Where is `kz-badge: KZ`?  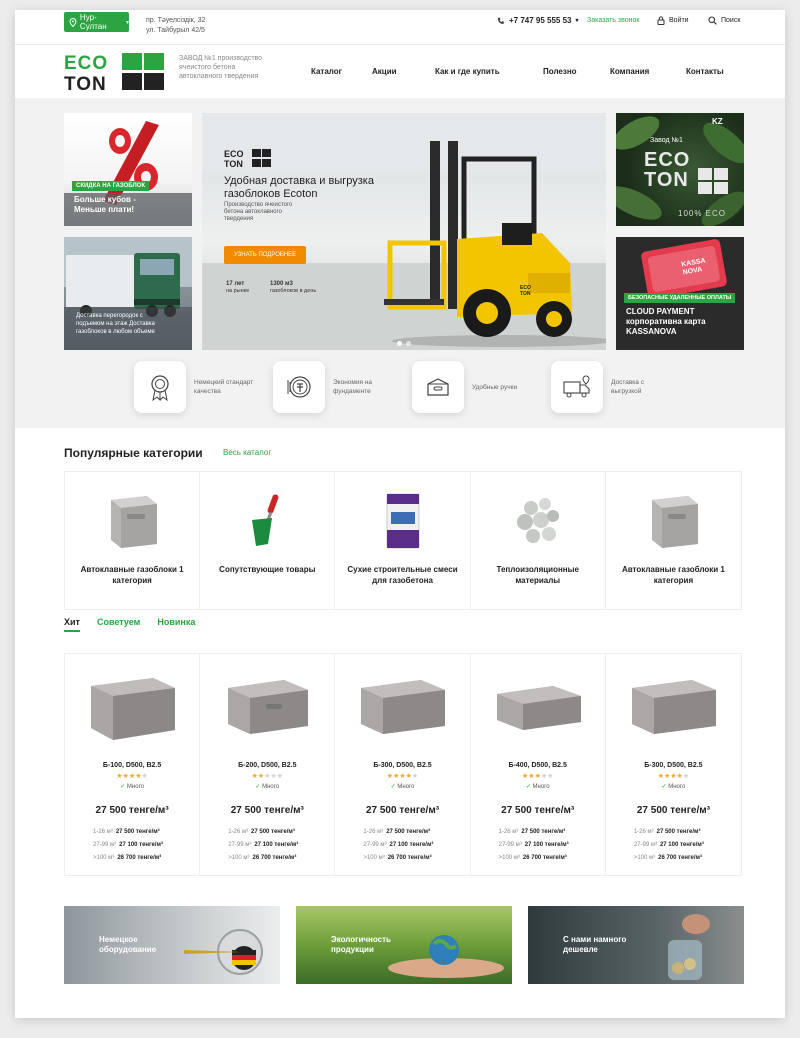 kz-badge: KZ is located at coordinates (717, 121).